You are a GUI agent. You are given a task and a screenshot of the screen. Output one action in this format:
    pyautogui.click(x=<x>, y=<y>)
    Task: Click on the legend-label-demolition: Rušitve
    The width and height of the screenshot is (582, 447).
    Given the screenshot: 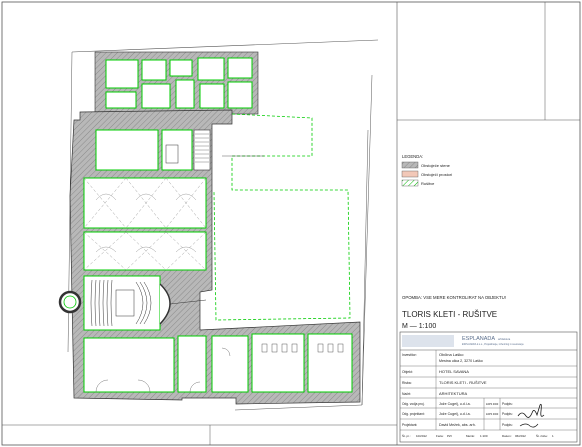 What is the action you would take?
    pyautogui.click(x=428, y=183)
    